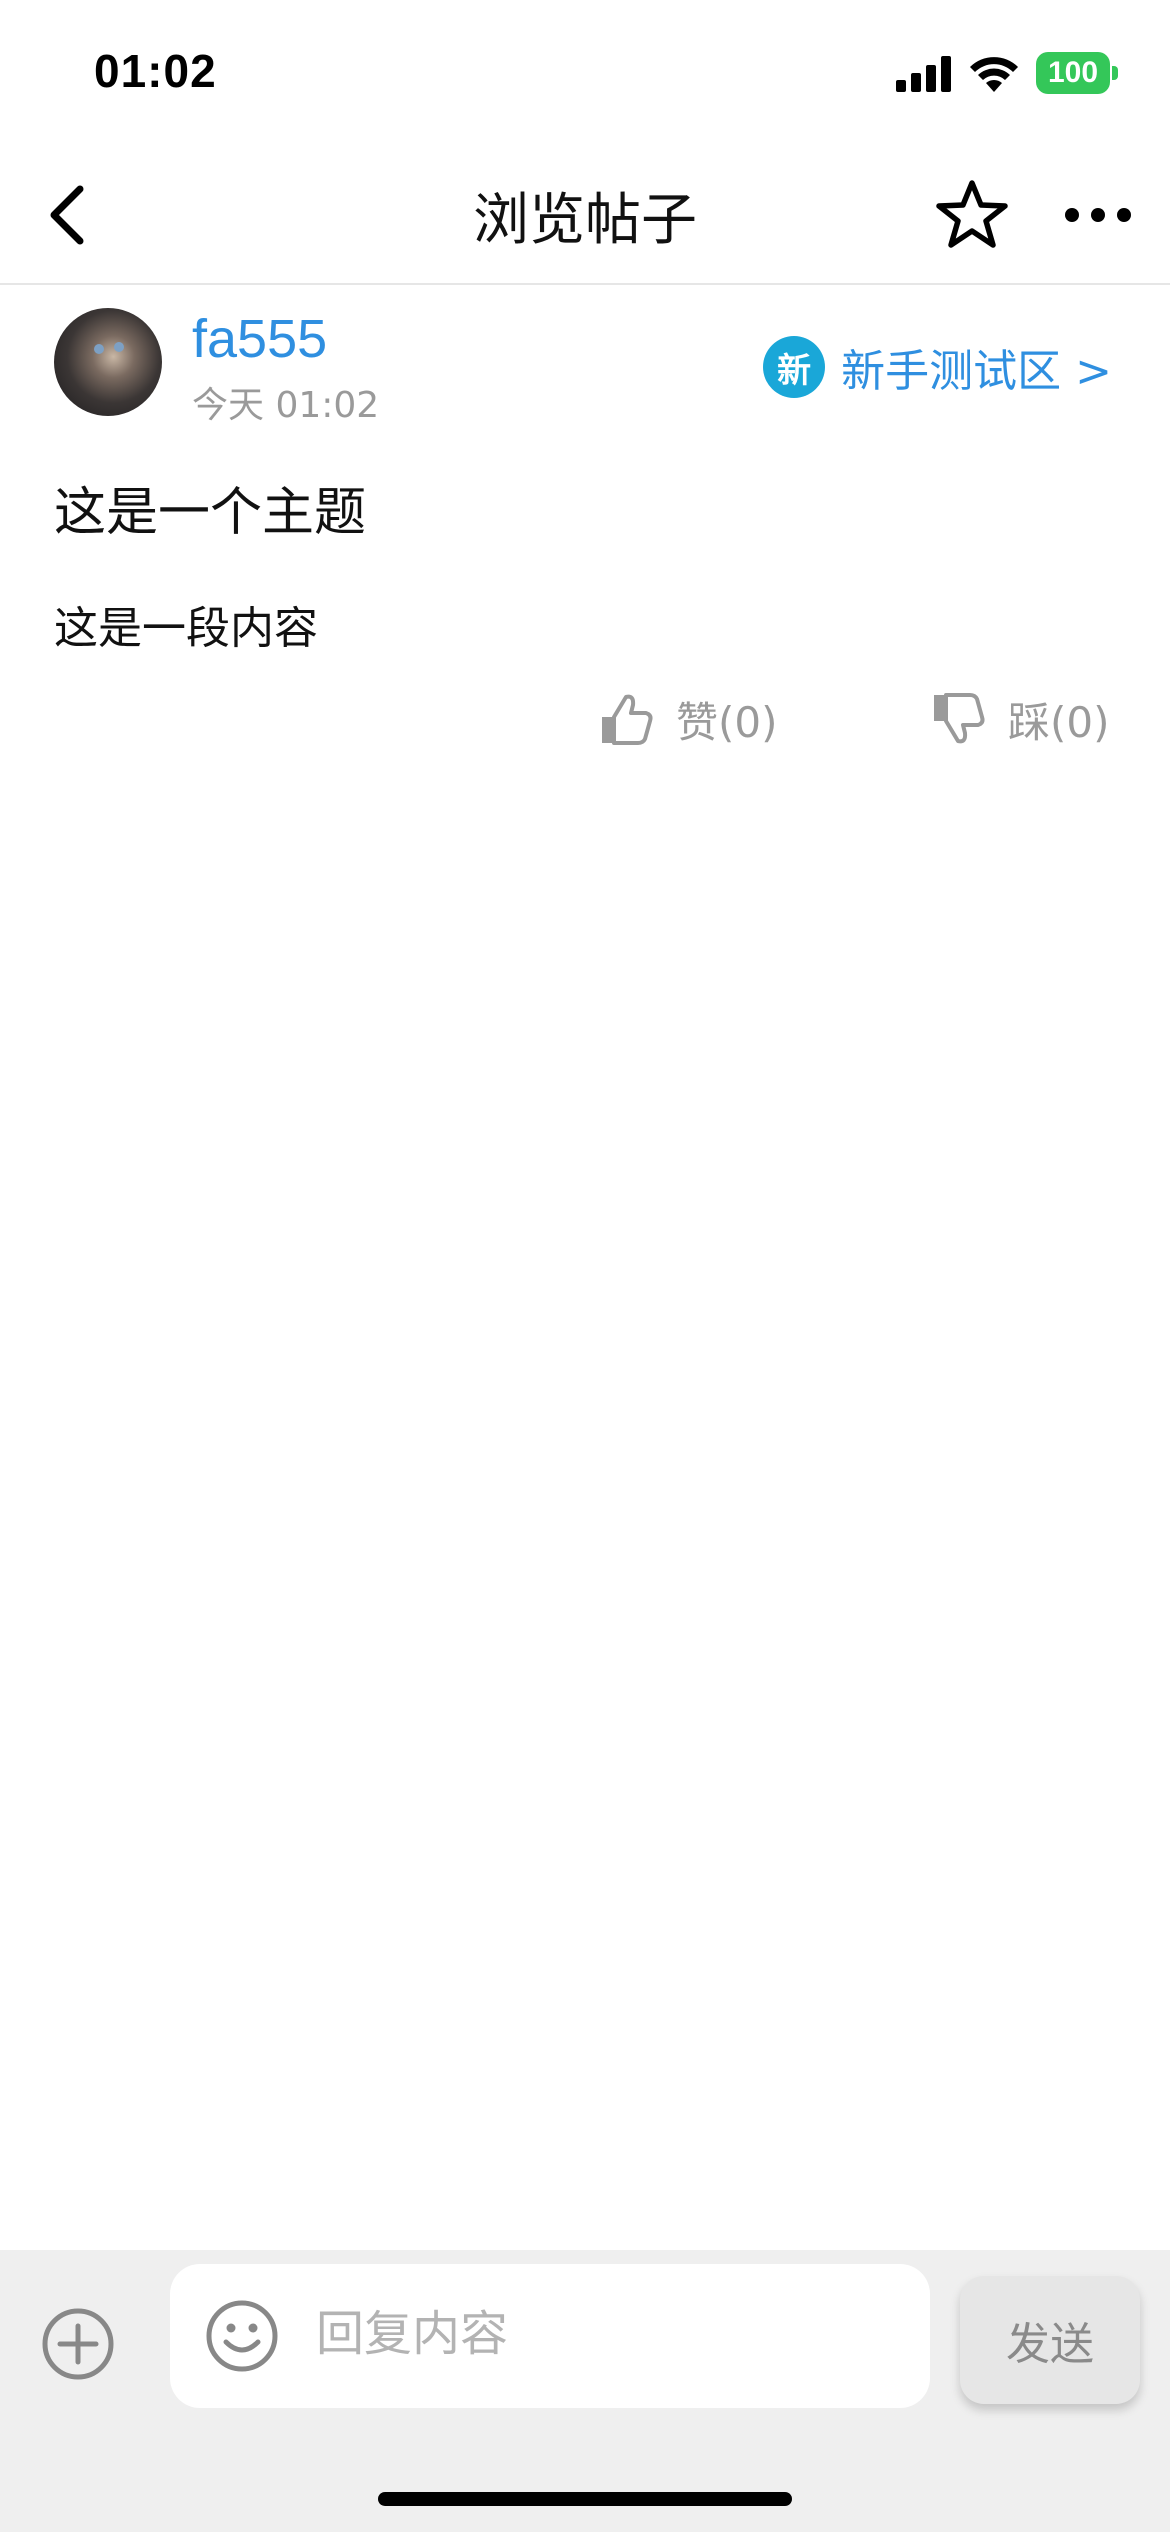  What do you see at coordinates (108, 362) in the screenshot?
I see `avatar` at bounding box center [108, 362].